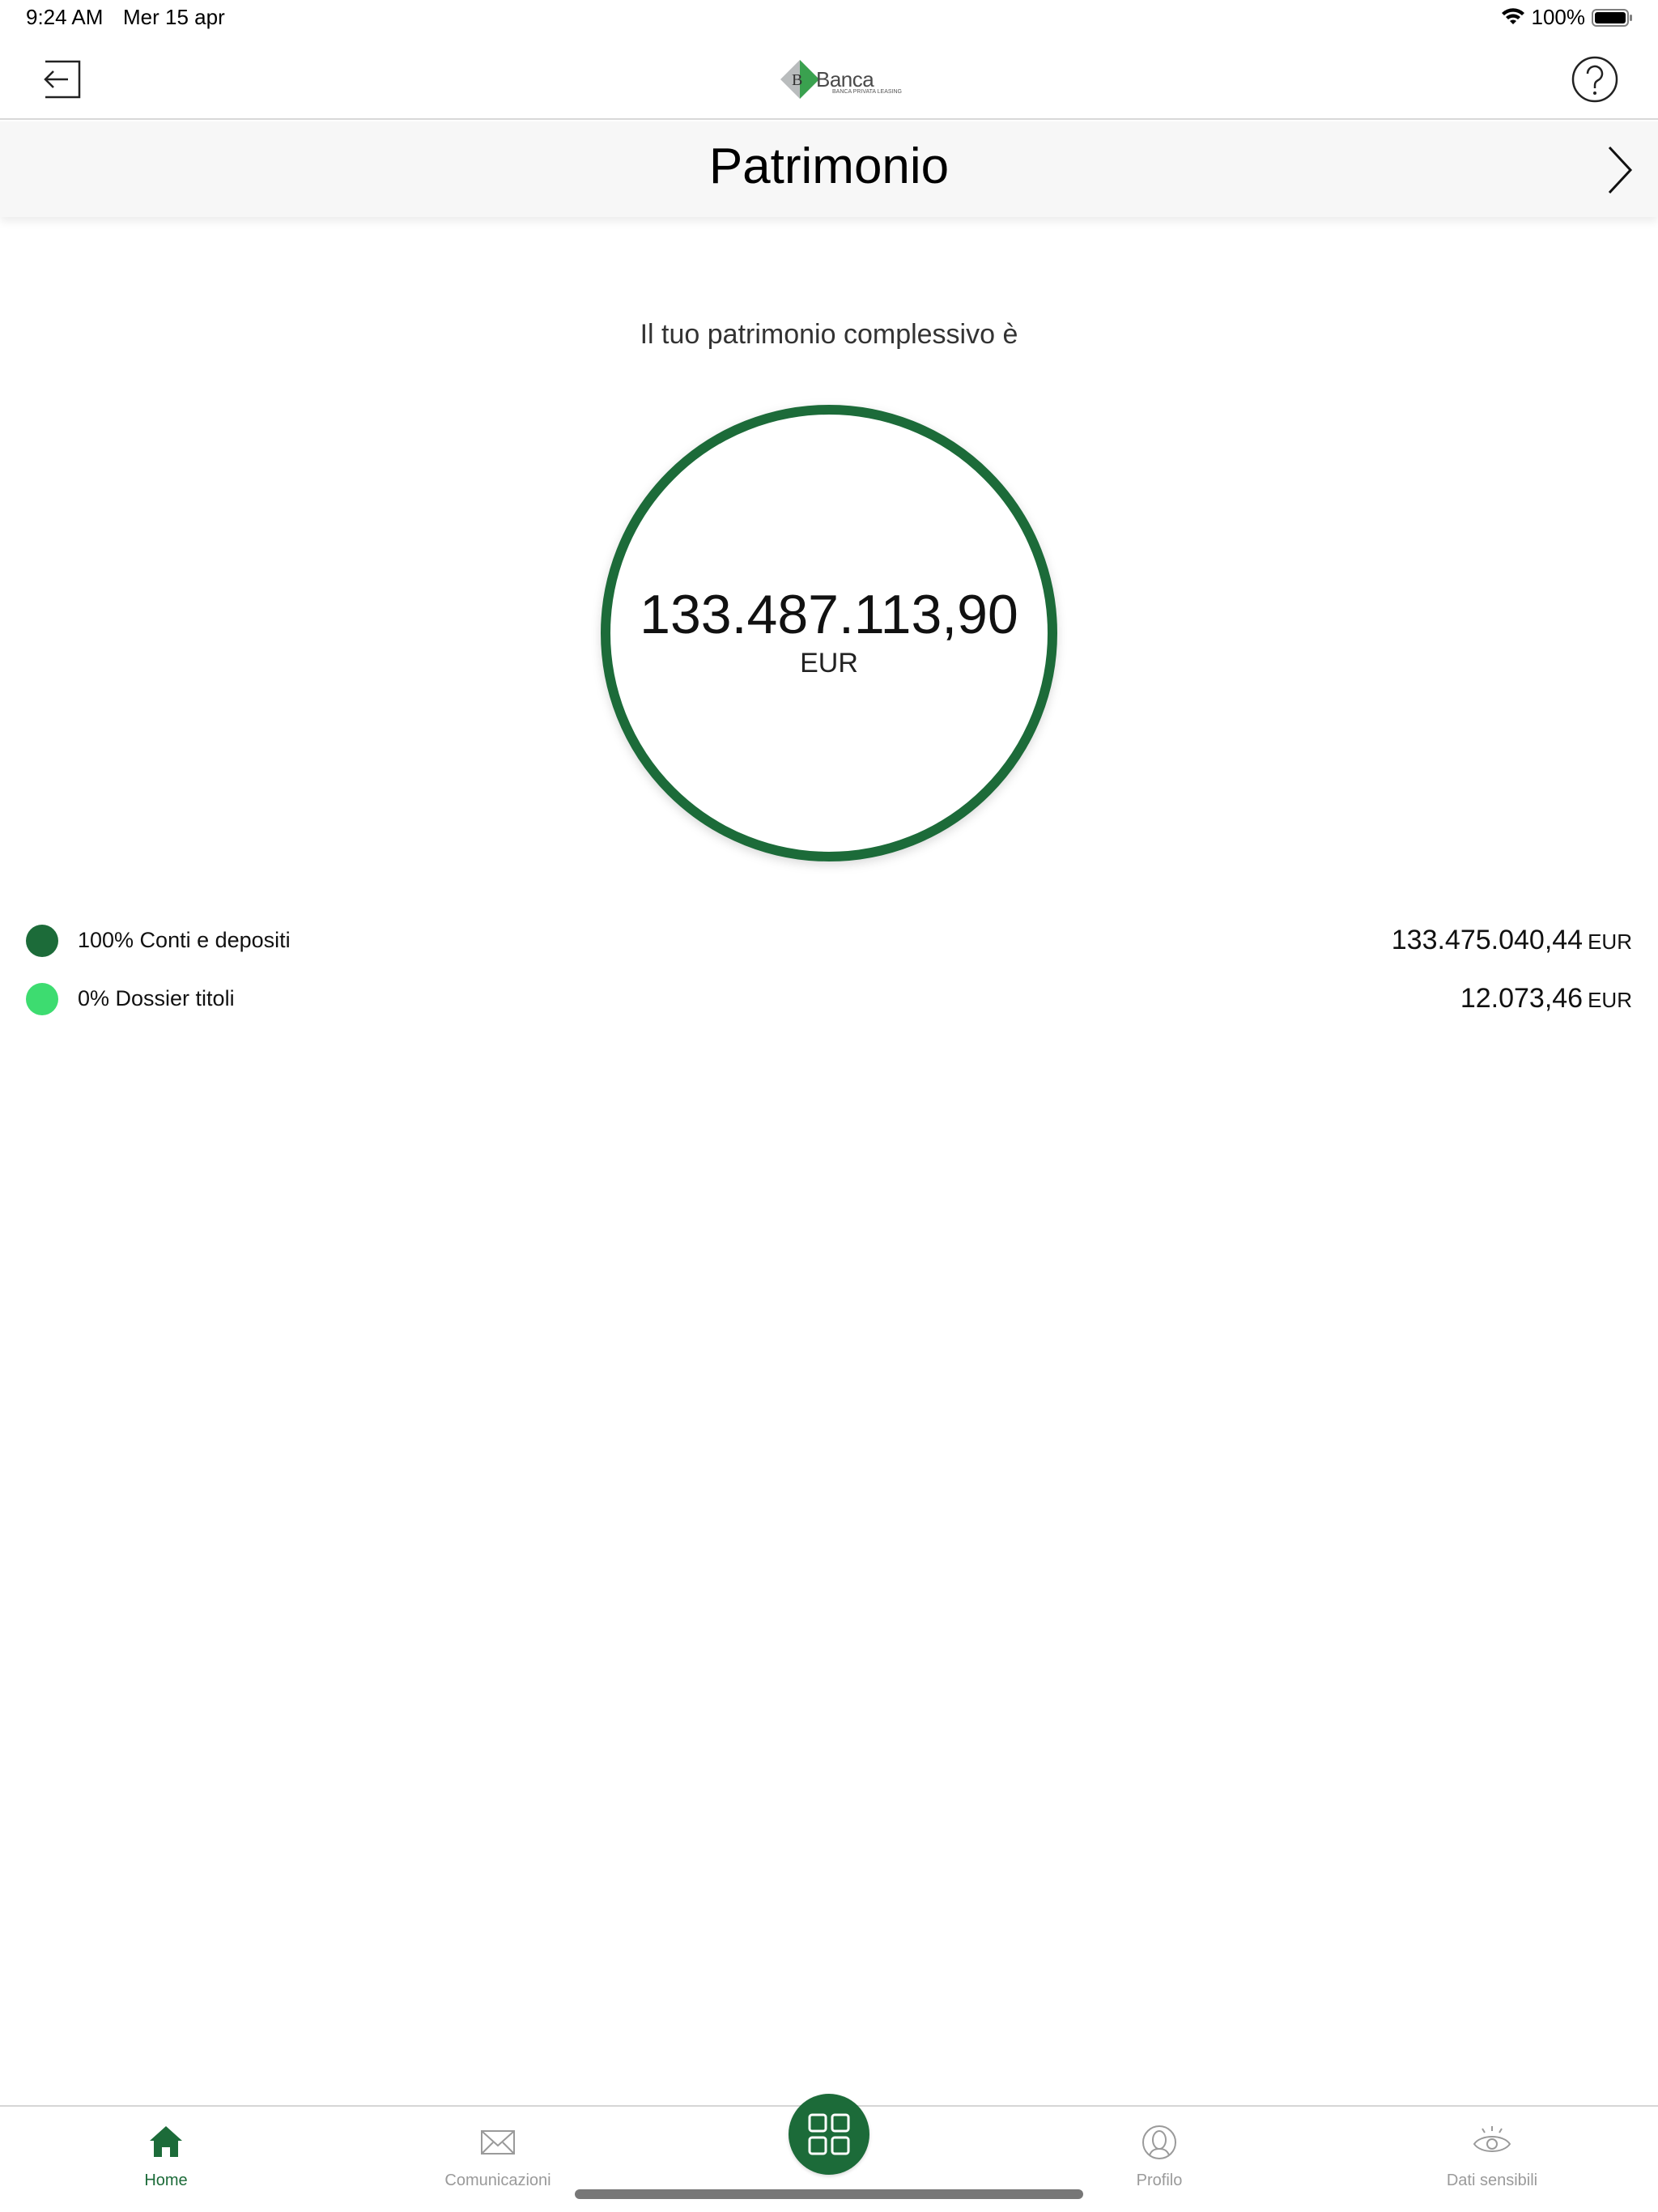  What do you see at coordinates (1159, 2162) in the screenshot?
I see `tab-profilo: Profilo` at bounding box center [1159, 2162].